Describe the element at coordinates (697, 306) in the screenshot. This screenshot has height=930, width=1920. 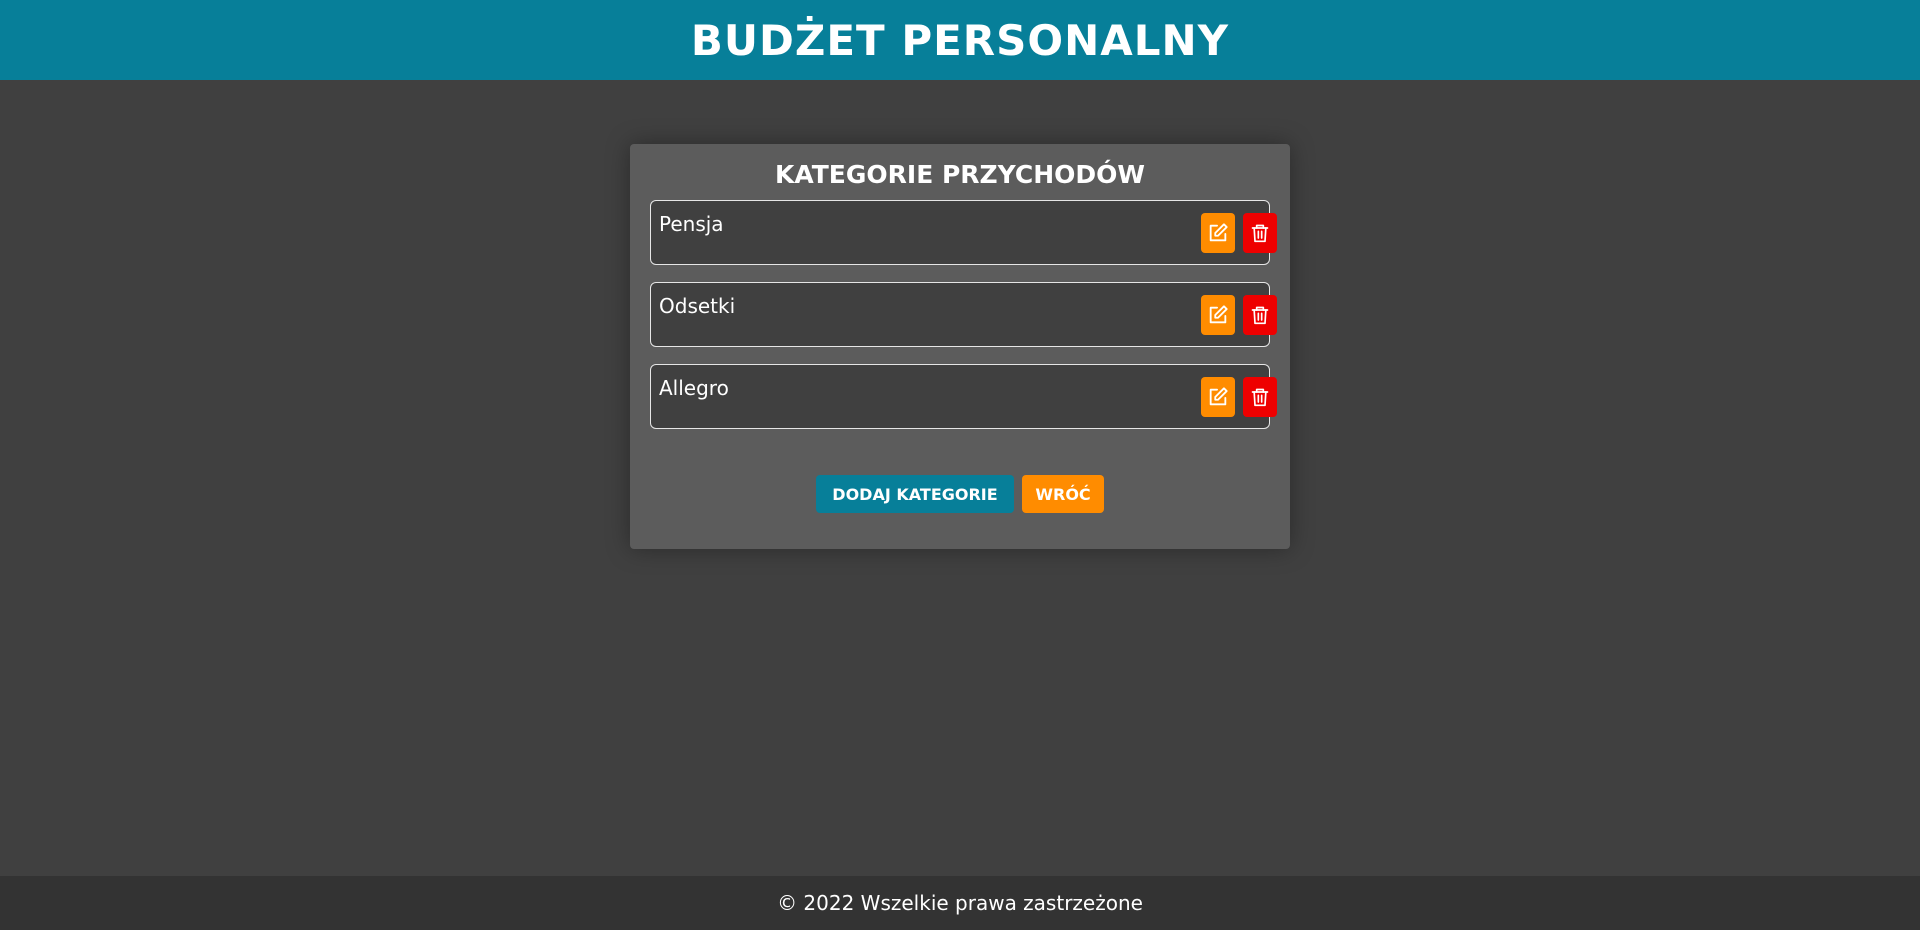
I see `category-name: Odsetki` at that location.